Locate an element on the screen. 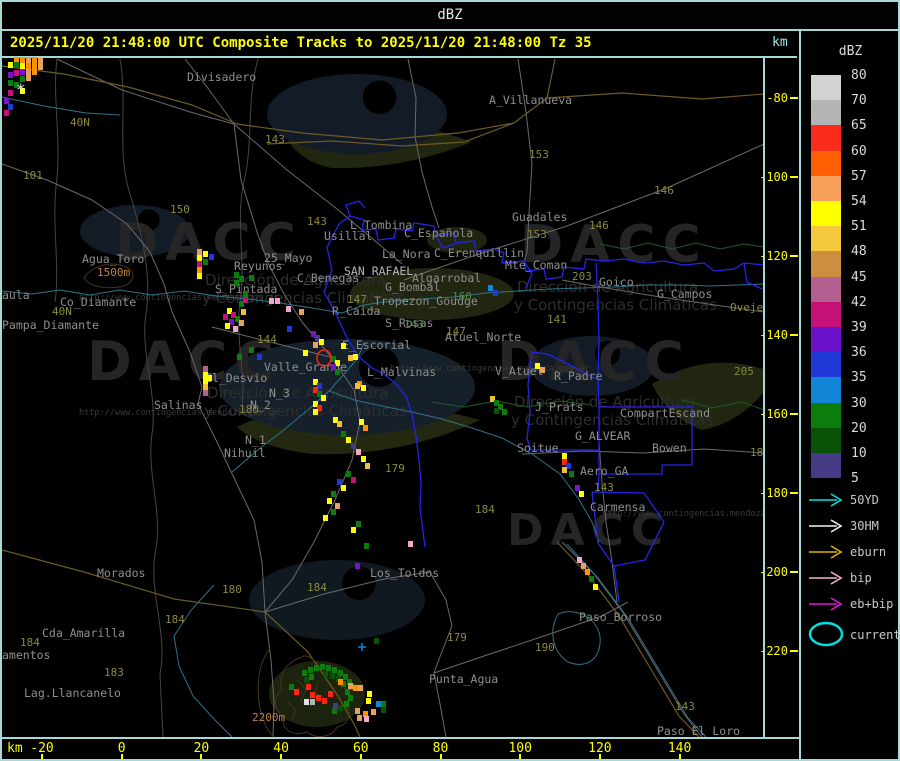 The image size is (900, 761). place-label: J_Prats is located at coordinates (559, 407).